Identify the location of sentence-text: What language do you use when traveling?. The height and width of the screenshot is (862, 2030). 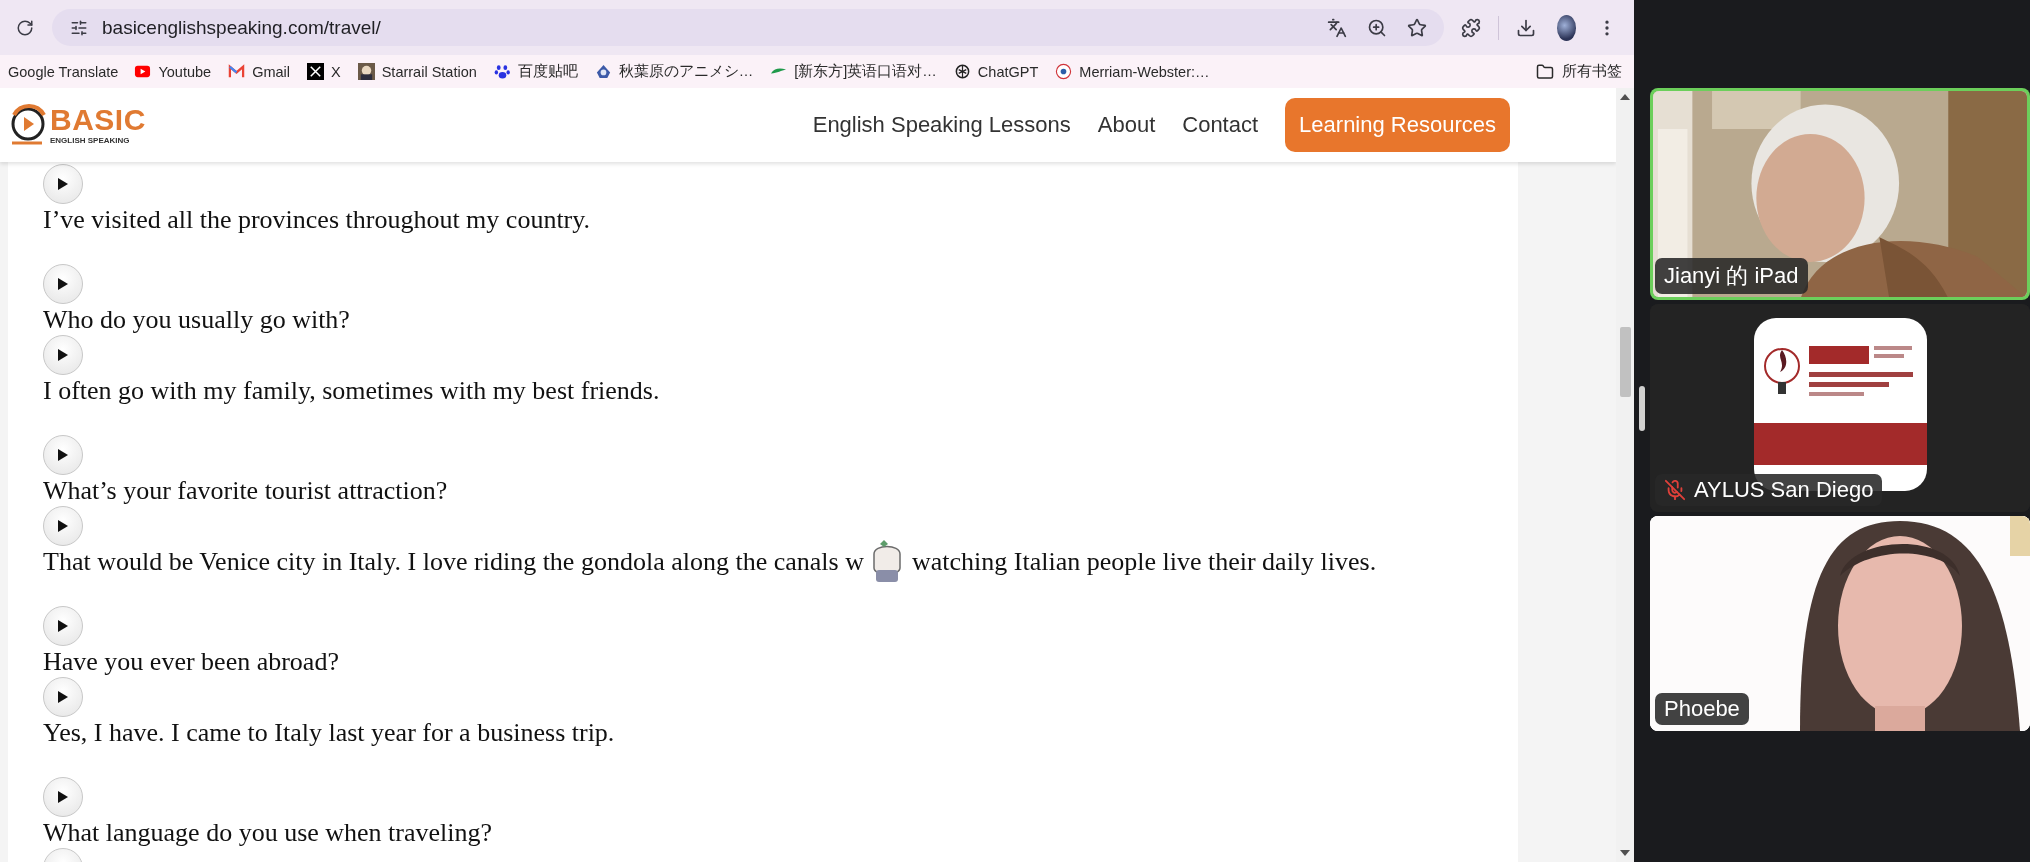
(268, 832).